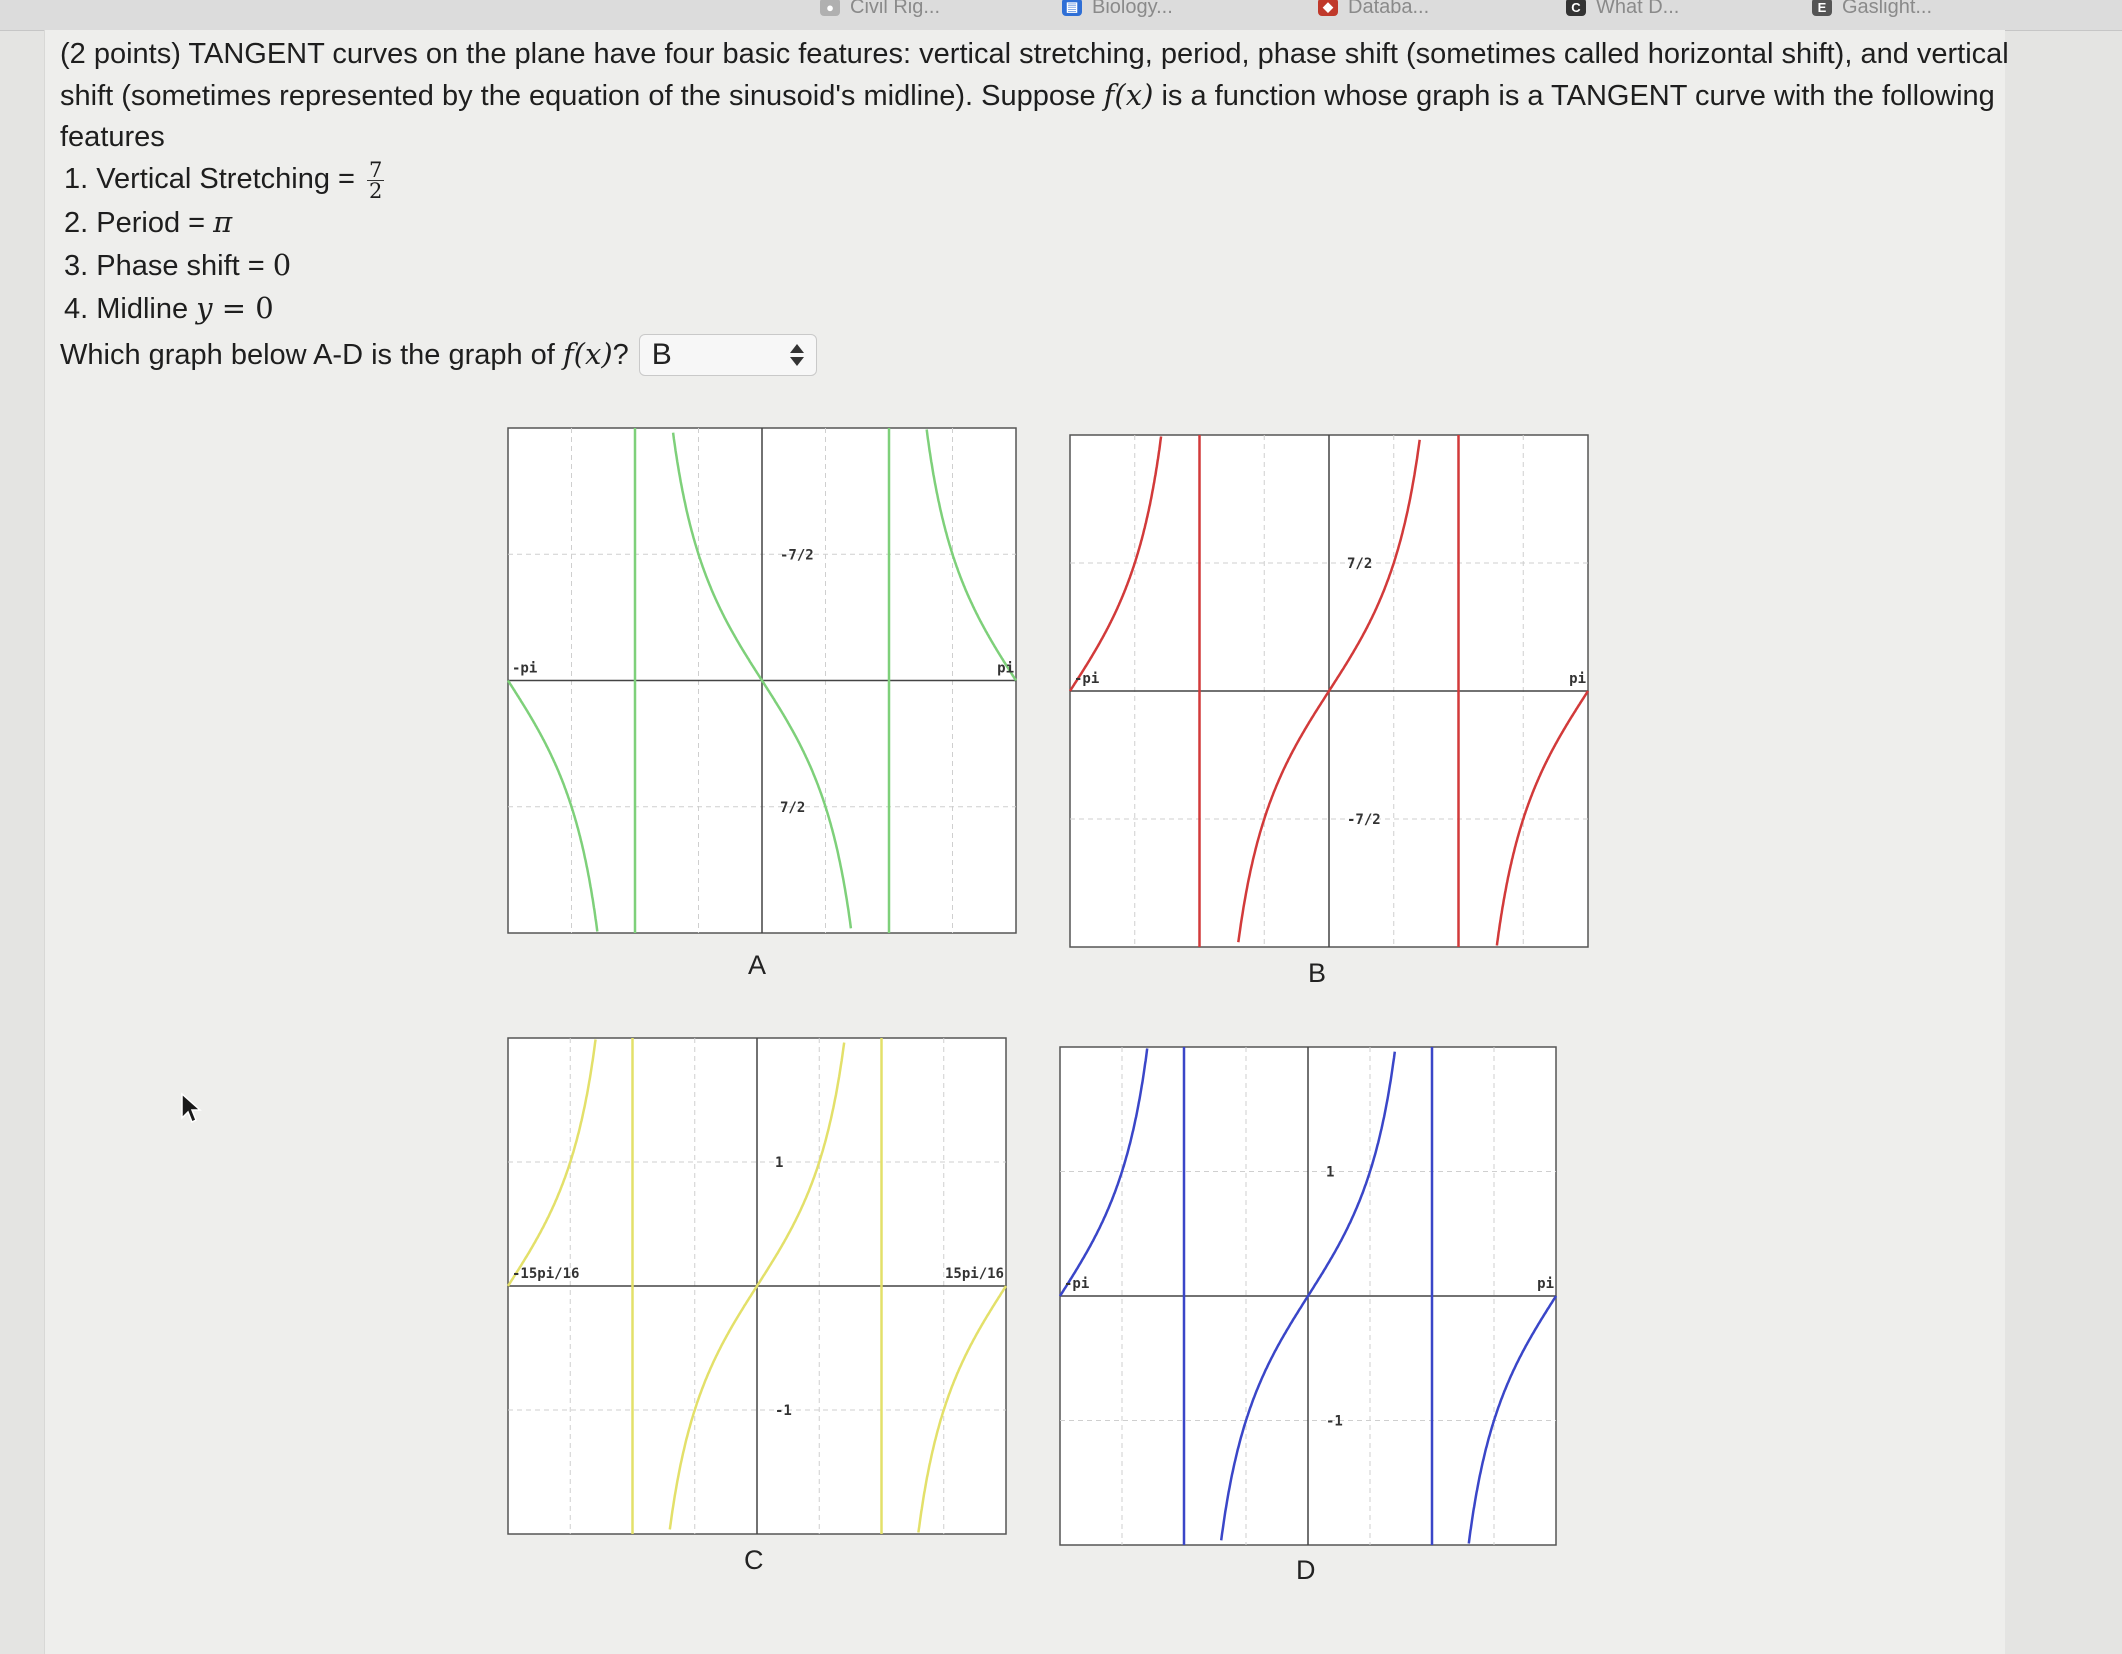  I want to click on graph-d: 1 -1 -pi pi, so click(1308, 1296).